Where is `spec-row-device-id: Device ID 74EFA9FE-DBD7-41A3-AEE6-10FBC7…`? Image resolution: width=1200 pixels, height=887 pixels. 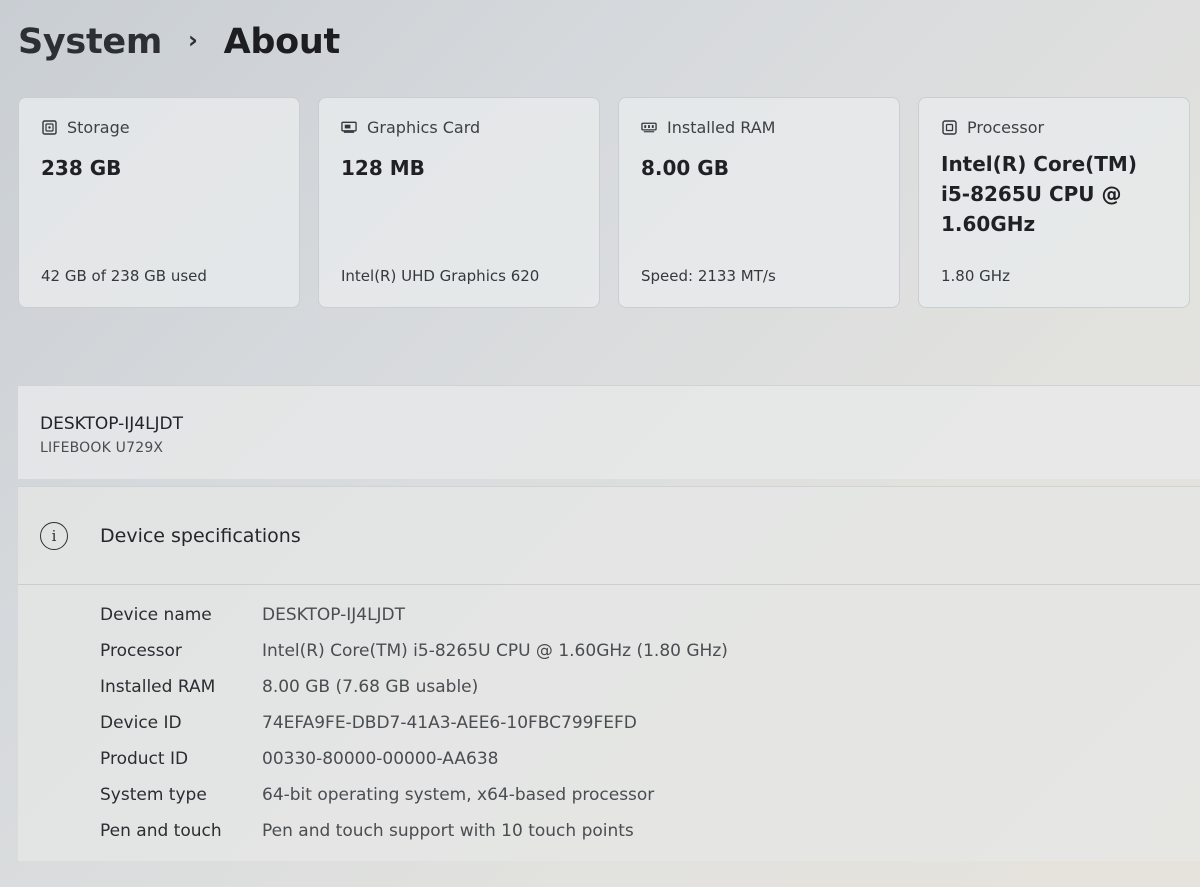 spec-row-device-id: Device ID 74EFA9FE-DBD7-41A3-AEE6-10FBC7… is located at coordinates (609, 723).